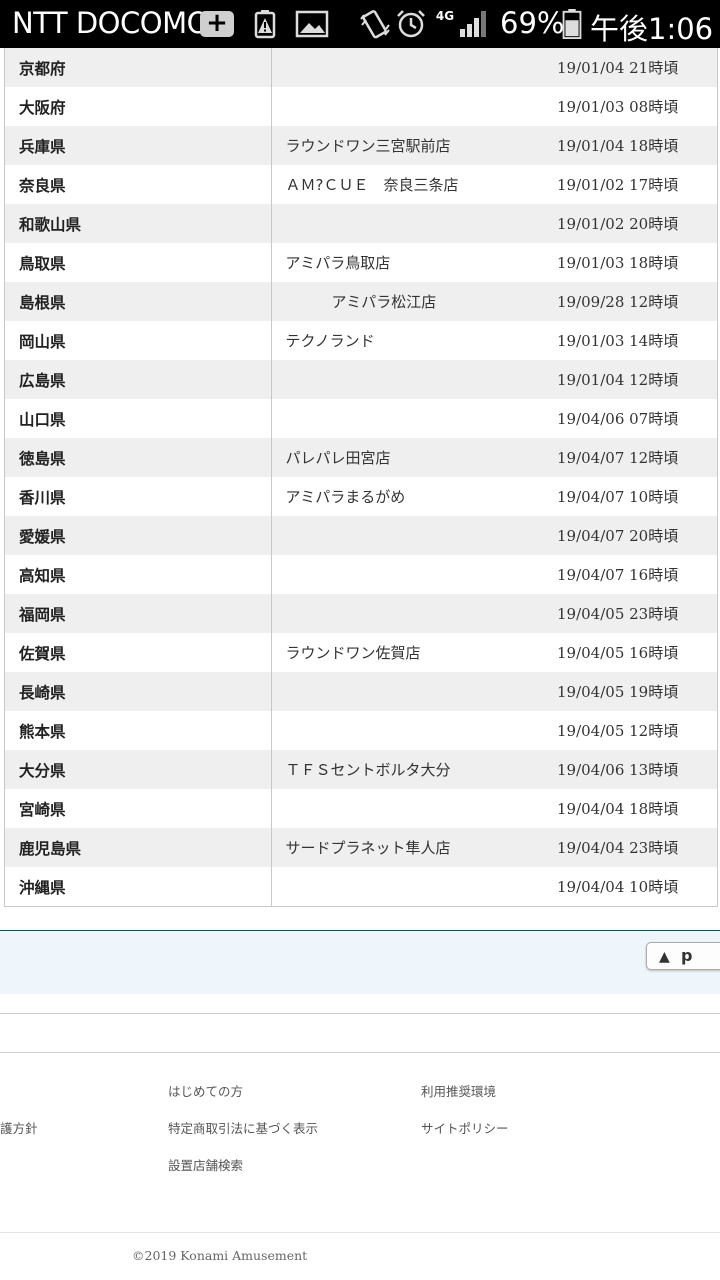 Image resolution: width=720 pixels, height=1280 pixels. Describe the element at coordinates (138, 730) in the screenshot. I see `prefecture-cell: 熊本県` at that location.